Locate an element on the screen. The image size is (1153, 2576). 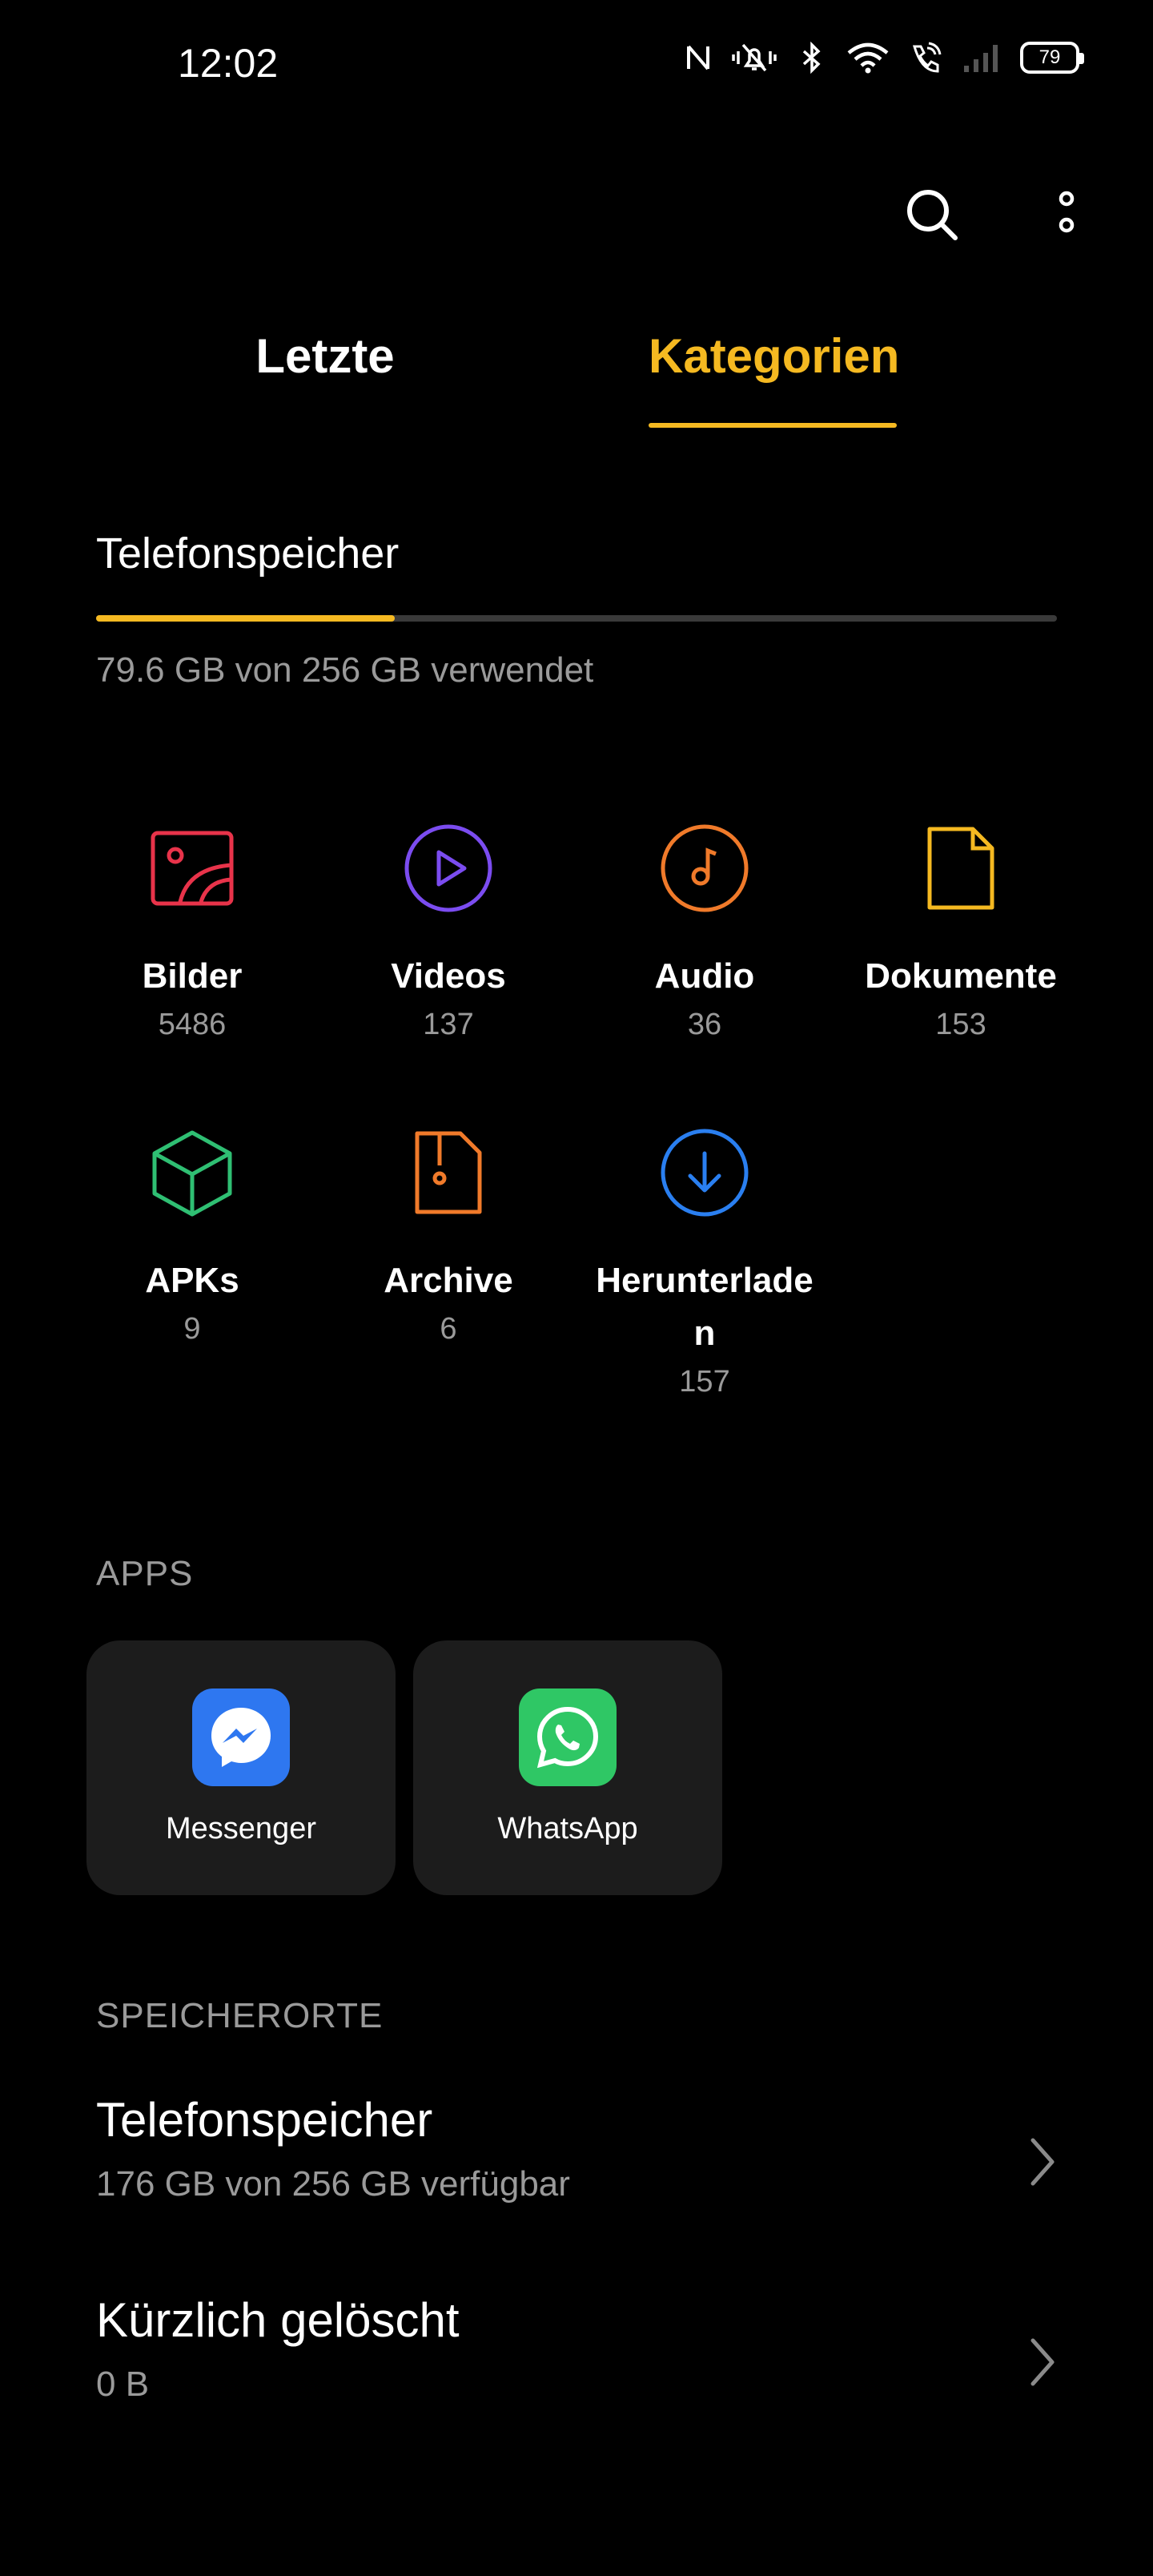
nfc-icon is located at coordinates (698, 58).